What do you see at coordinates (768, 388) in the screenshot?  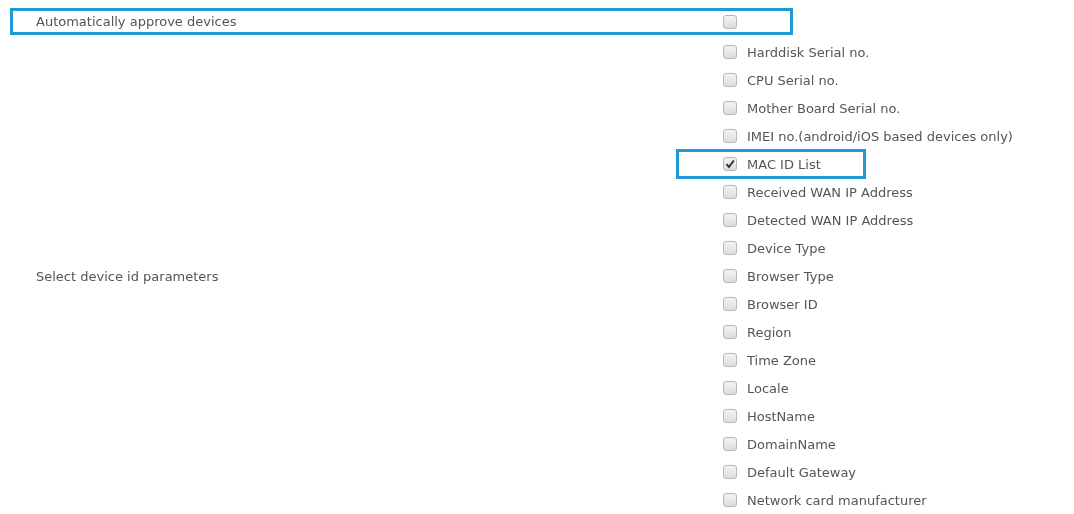 I see `checkbox-label: Locale` at bounding box center [768, 388].